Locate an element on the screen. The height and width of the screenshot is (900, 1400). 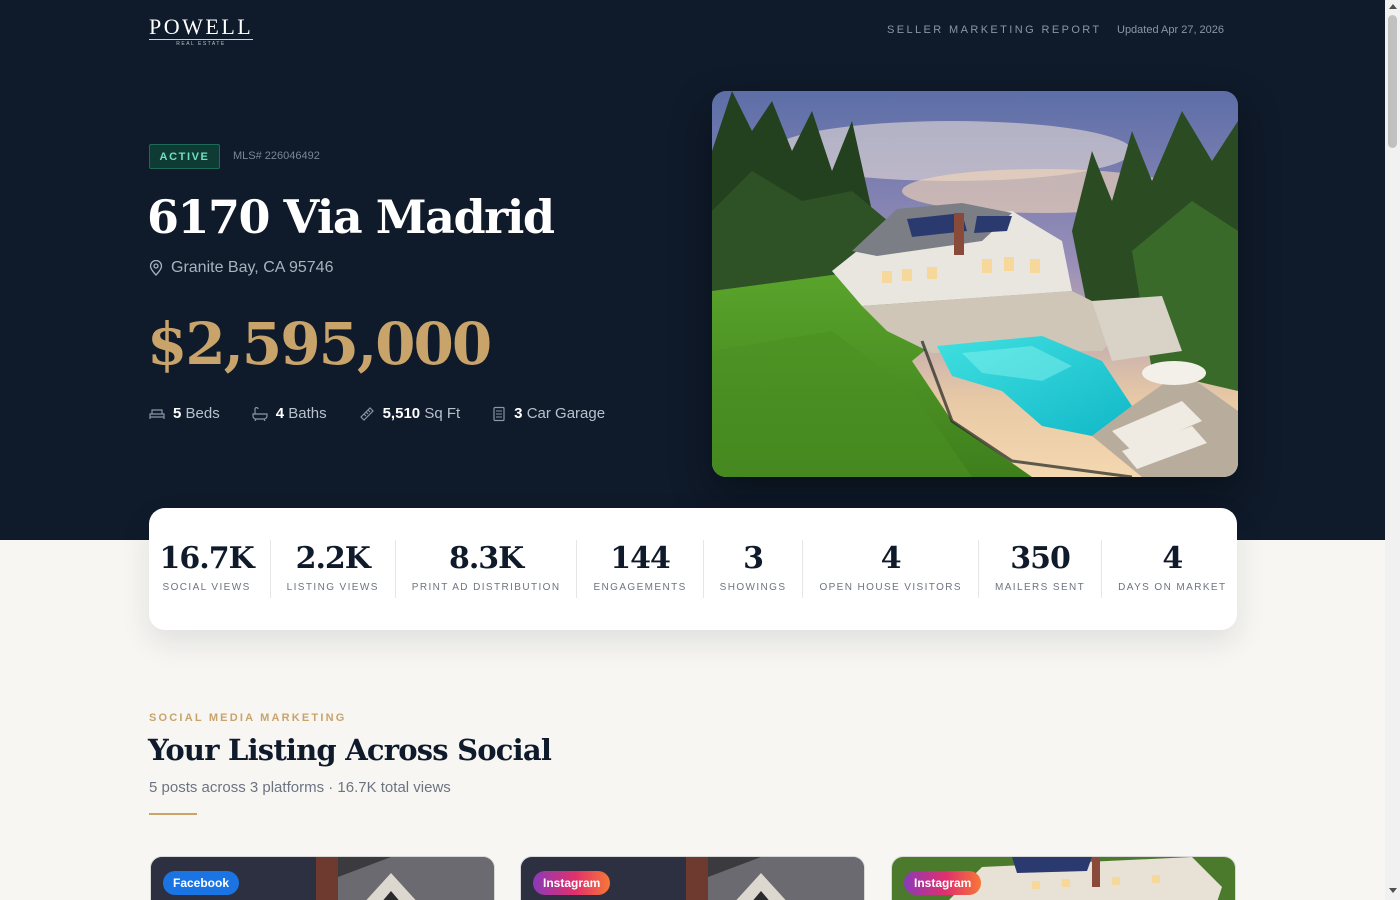
garage-label: Car Garage is located at coordinates (566, 413).